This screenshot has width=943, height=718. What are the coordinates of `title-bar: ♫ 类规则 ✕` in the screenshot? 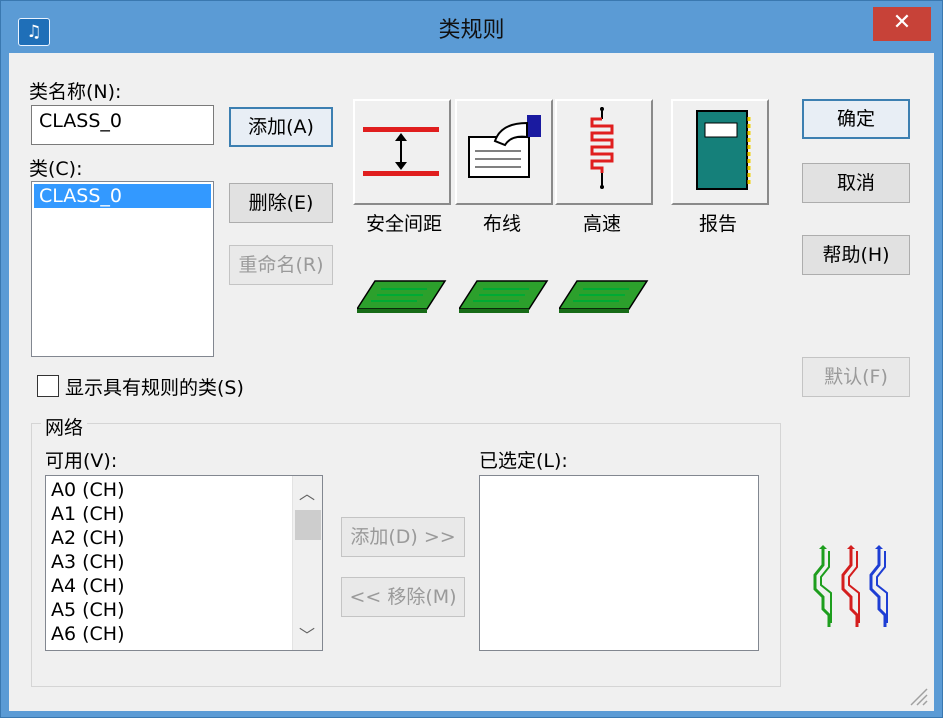 It's located at (471, 27).